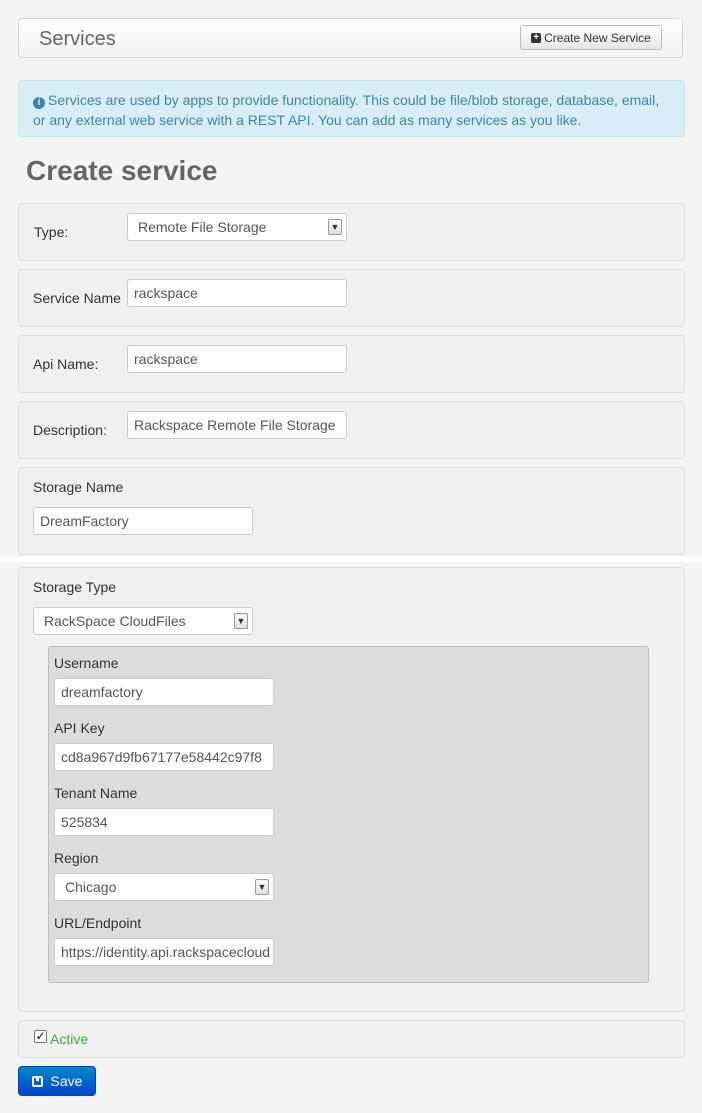 Image resolution: width=702 pixels, height=1113 pixels. I want to click on save-button: Save, so click(57, 1081).